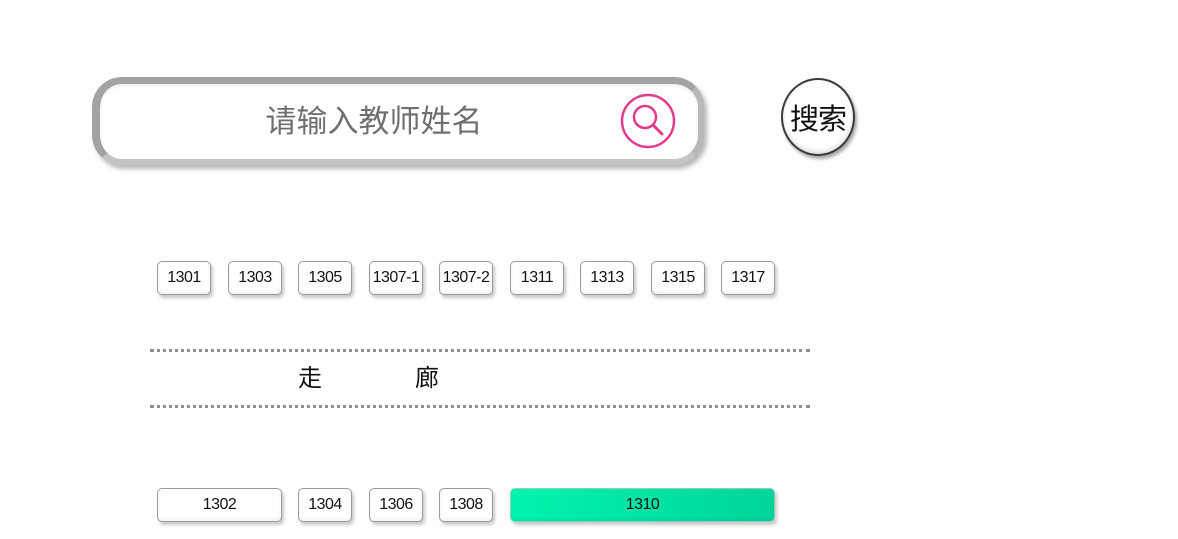  What do you see at coordinates (642, 505) in the screenshot?
I see `room-button-1310-highlighted: 1310` at bounding box center [642, 505].